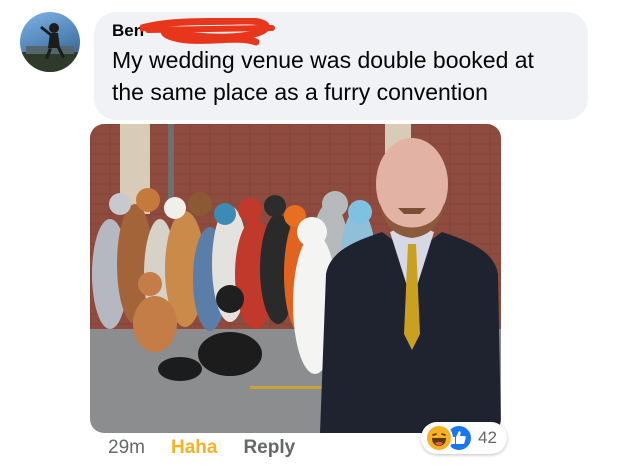 This screenshot has width=640, height=467. What do you see at coordinates (194, 448) in the screenshot?
I see `haha-reaction-button: Haha` at bounding box center [194, 448].